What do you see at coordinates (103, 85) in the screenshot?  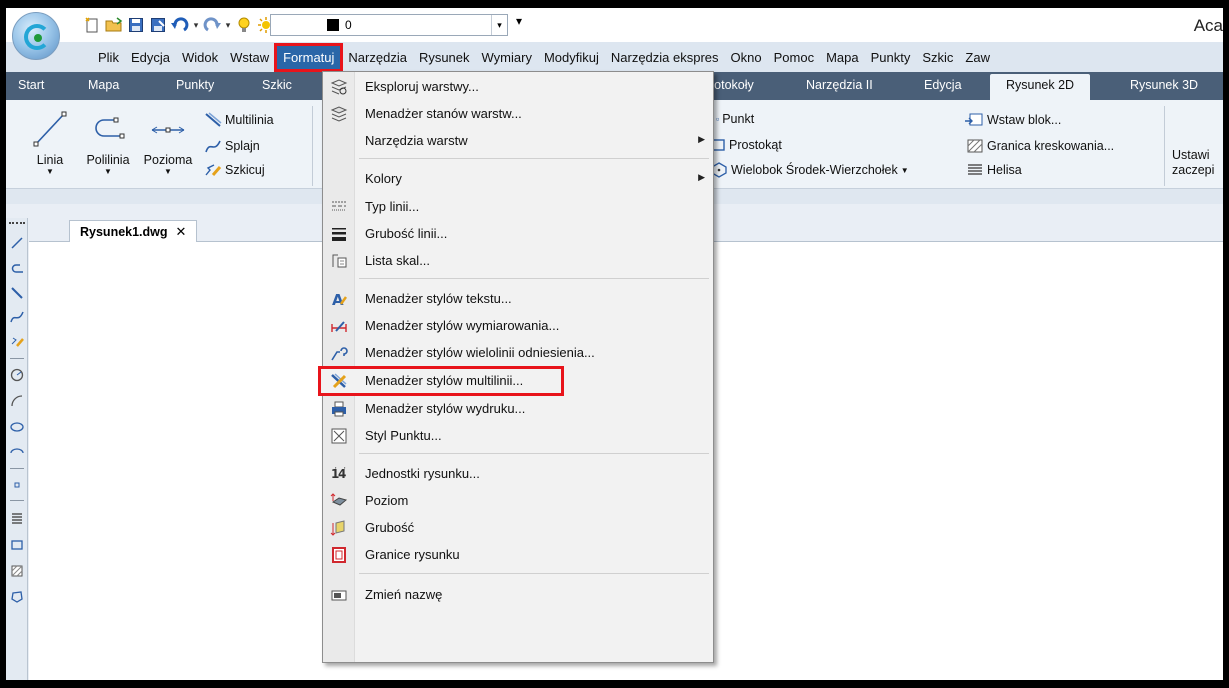 I see `tab-mapa: Mapa` at bounding box center [103, 85].